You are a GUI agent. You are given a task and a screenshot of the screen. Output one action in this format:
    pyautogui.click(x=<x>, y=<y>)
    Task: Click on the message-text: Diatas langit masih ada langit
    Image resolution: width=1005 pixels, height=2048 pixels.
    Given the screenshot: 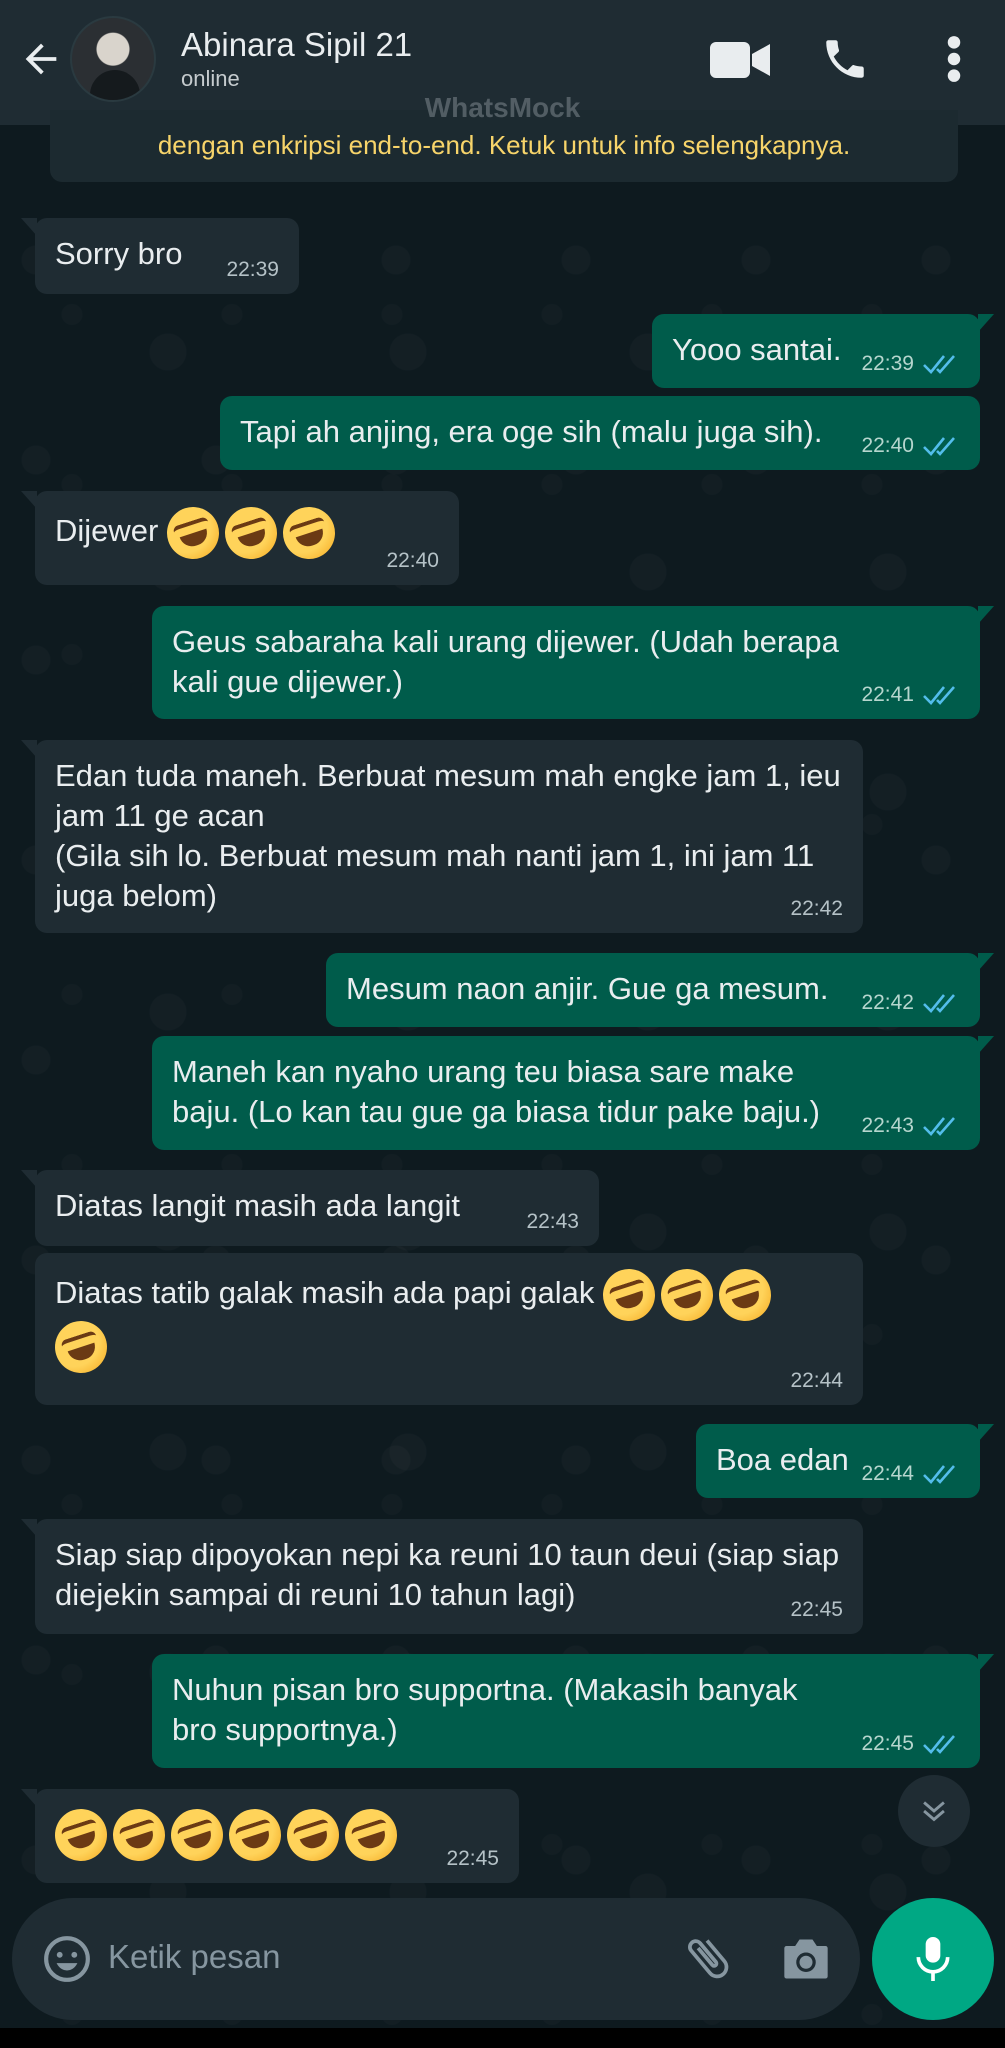 What is the action you would take?
    pyautogui.click(x=257, y=1205)
    